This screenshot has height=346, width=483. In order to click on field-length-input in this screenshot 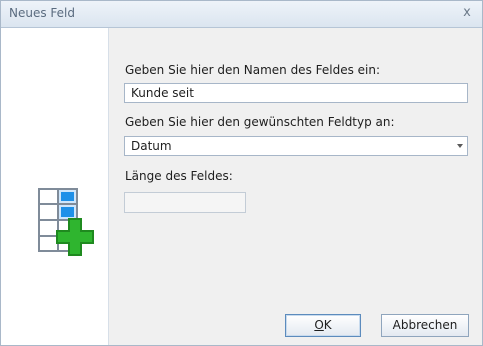, I will do `click(185, 202)`.